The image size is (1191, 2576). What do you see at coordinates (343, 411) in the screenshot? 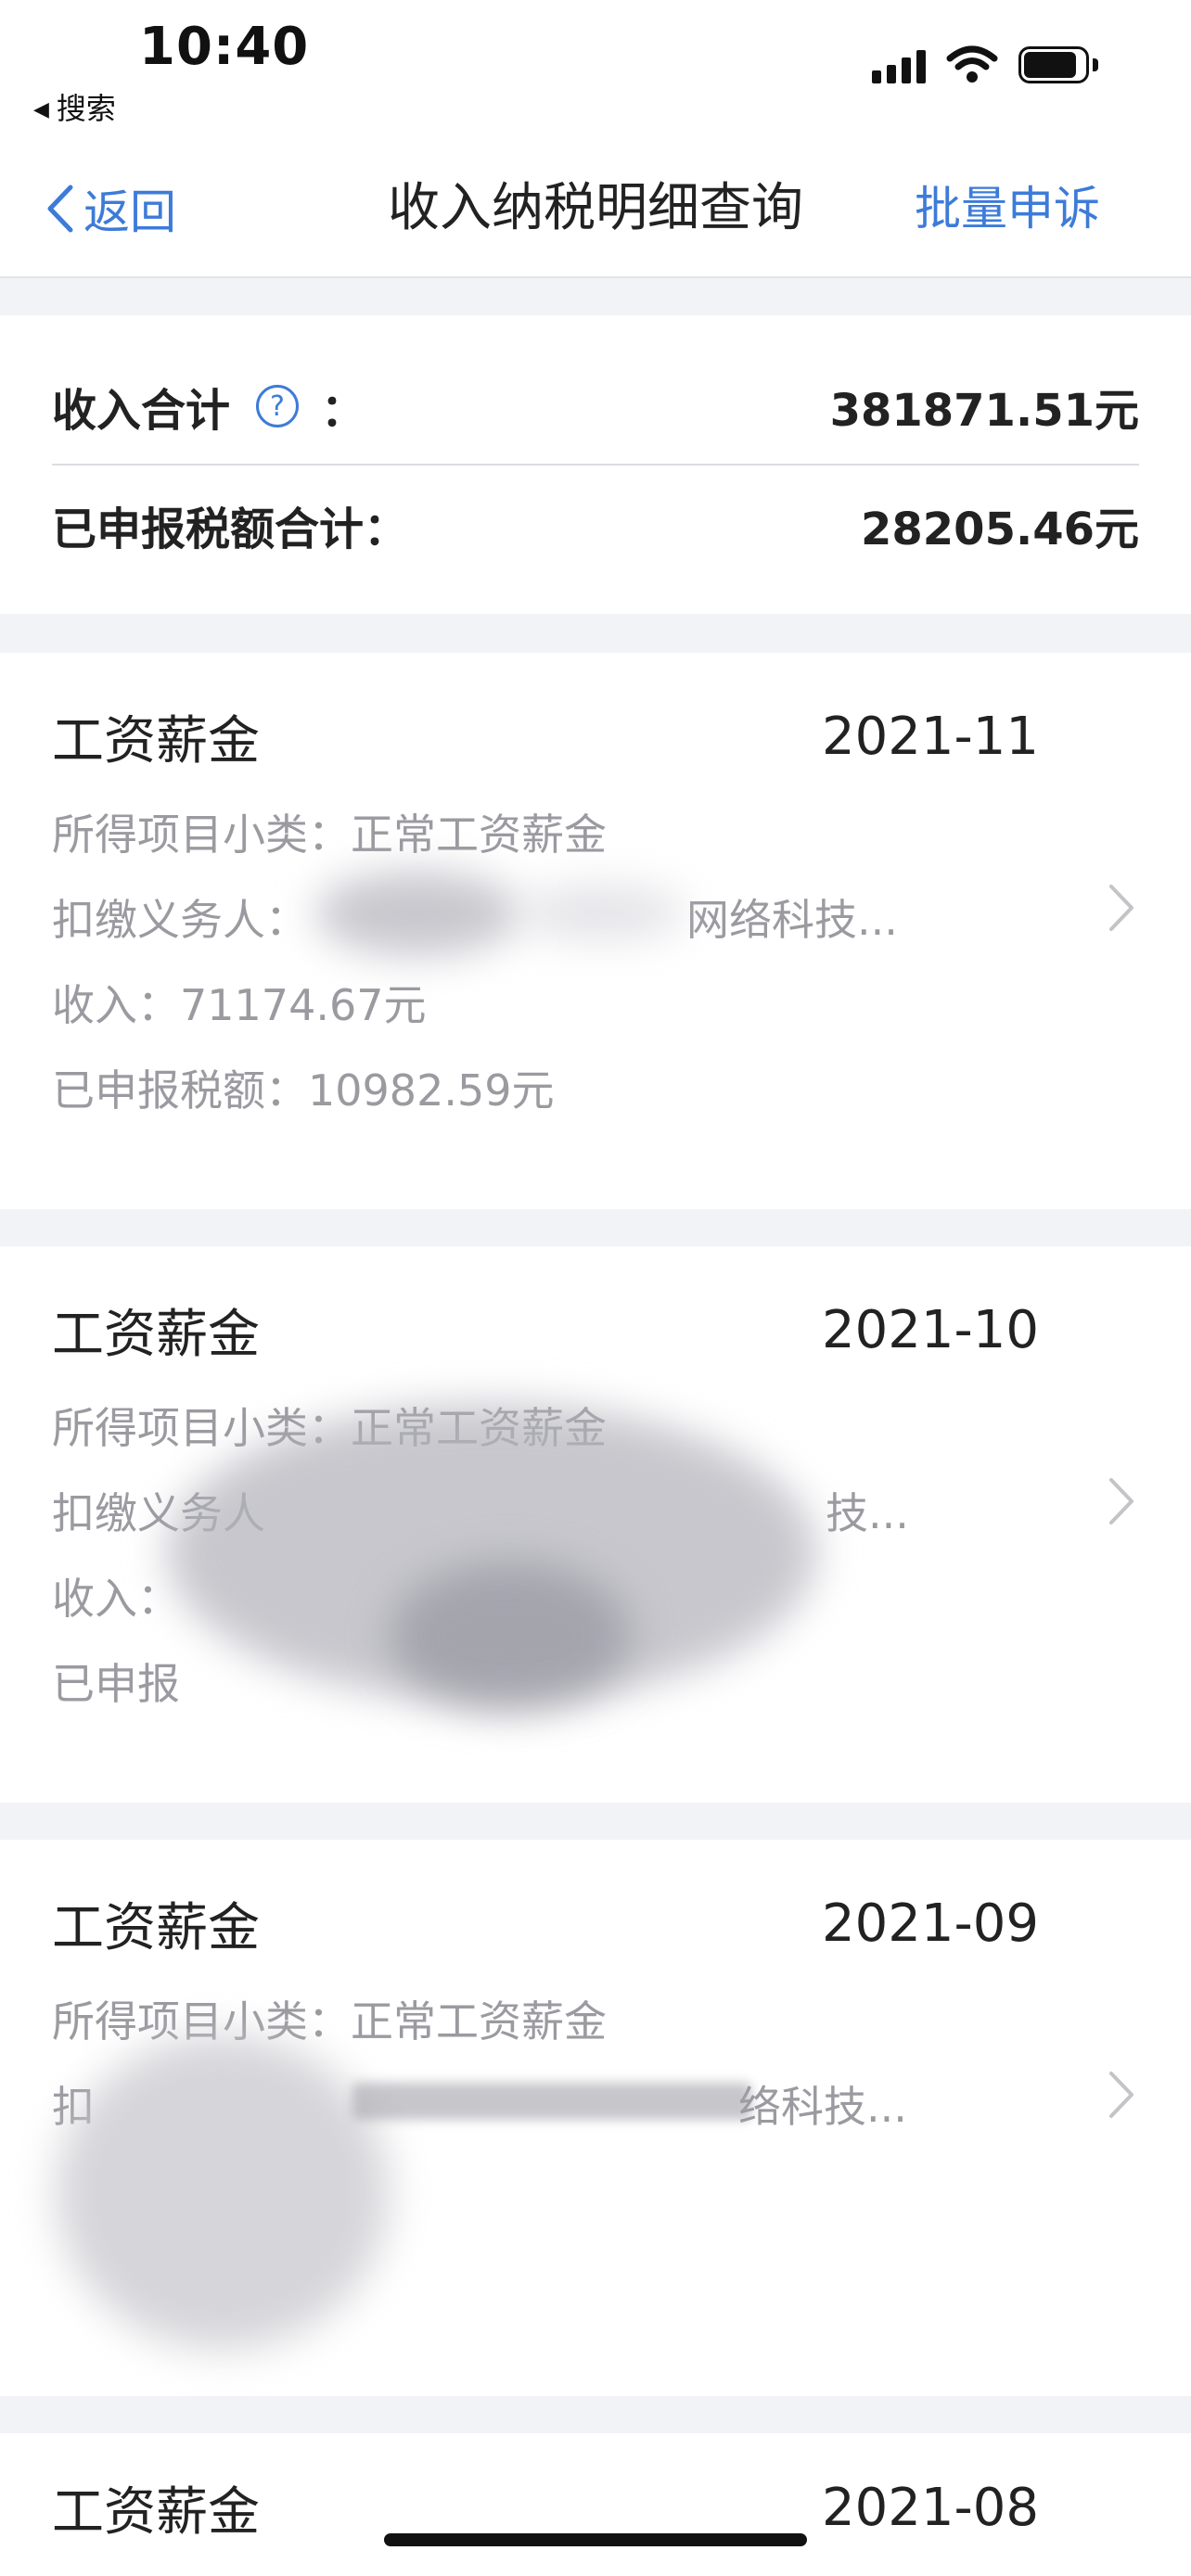
I see `income-total-colon: ：` at bounding box center [343, 411].